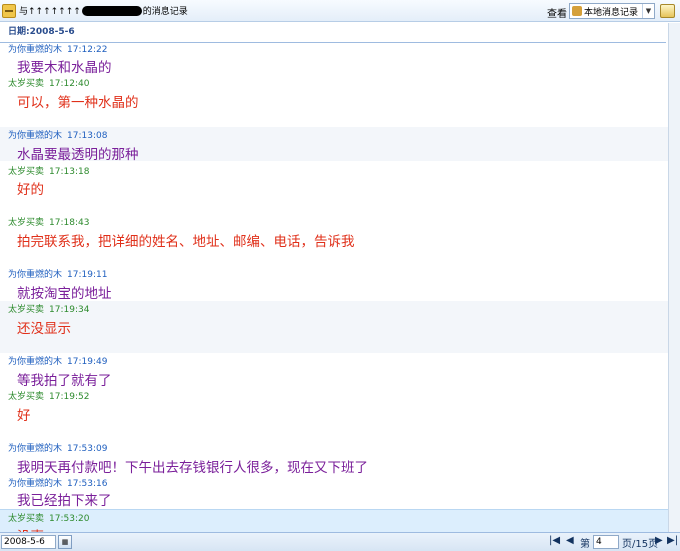 The height and width of the screenshot is (551, 680). Describe the element at coordinates (48, 170) in the screenshot. I see `message-sender: 太岁买卖 17:13:18` at that location.